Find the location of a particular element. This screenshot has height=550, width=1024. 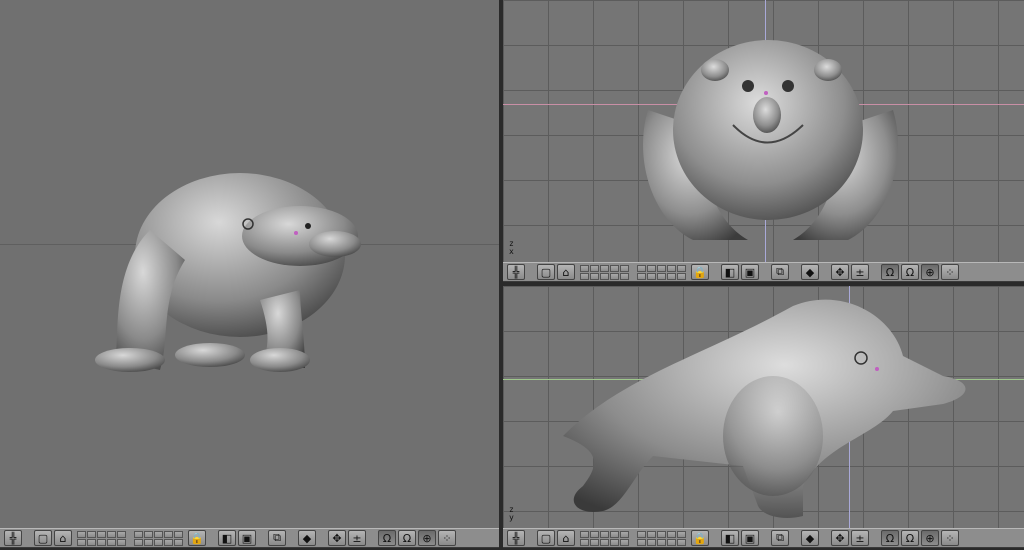

draw-mode-icon: ◧ is located at coordinates (730, 272).